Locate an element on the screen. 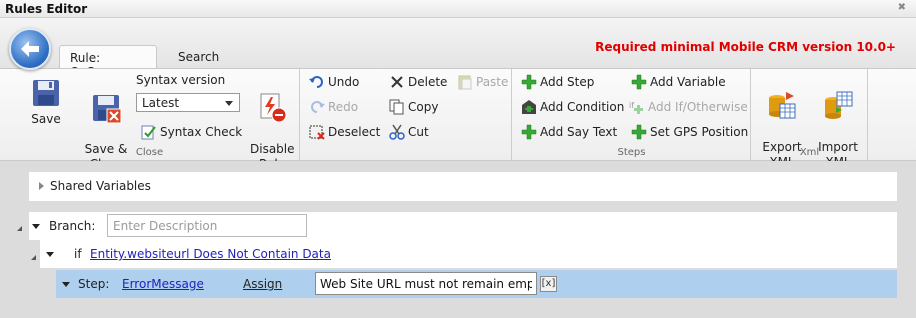  delete-icon is located at coordinates (397, 82).